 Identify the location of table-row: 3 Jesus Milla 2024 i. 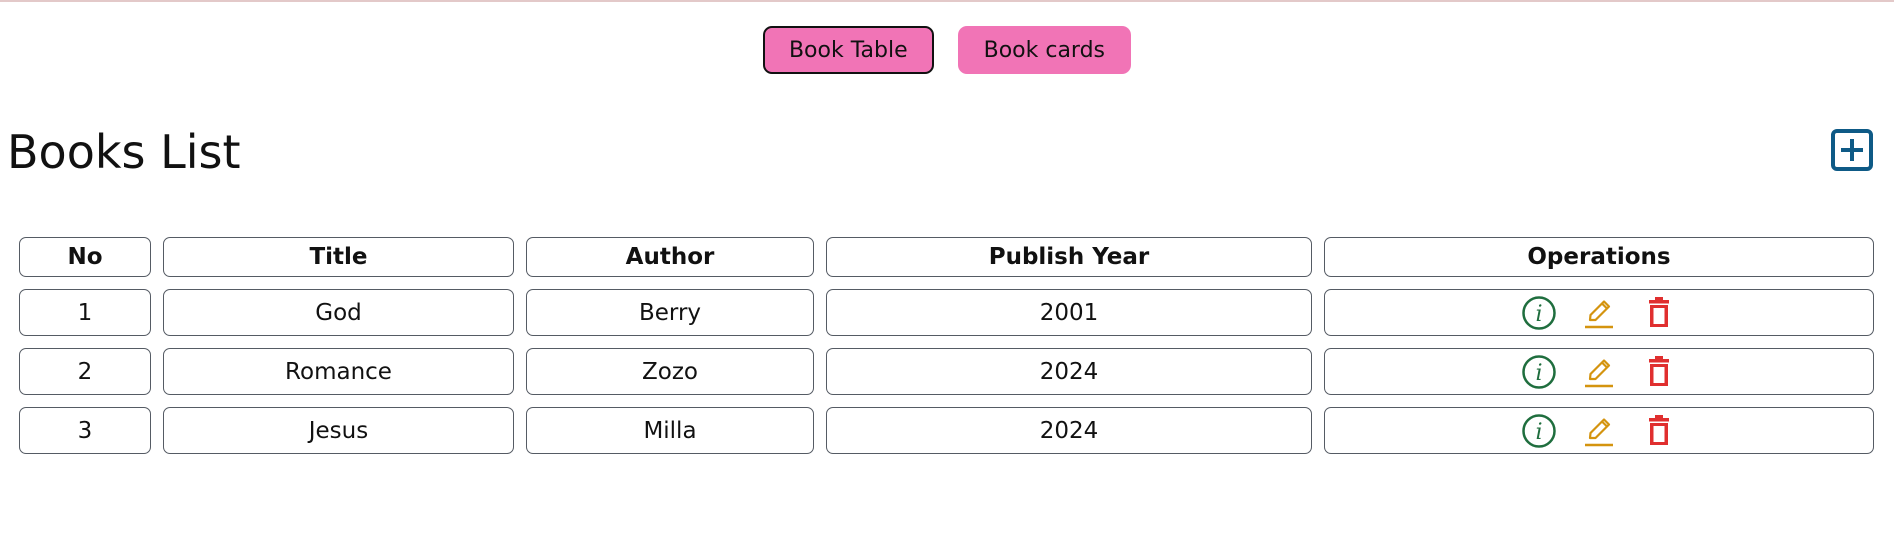
(946, 430).